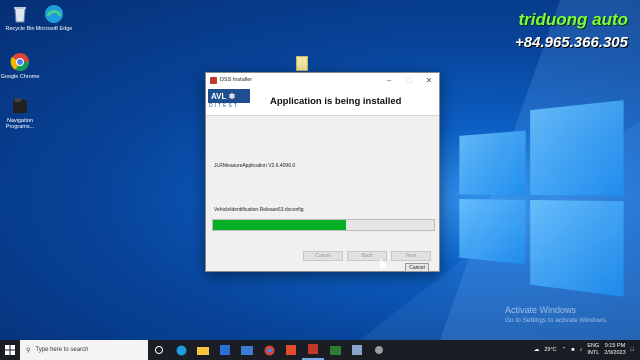 The width and height of the screenshot is (640, 360). I want to click on edge-icon, so click(54, 14).